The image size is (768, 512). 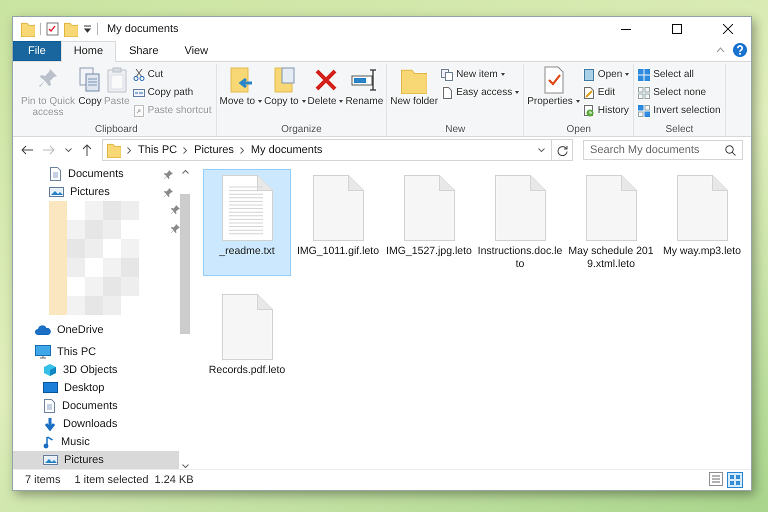 What do you see at coordinates (241, 80) in the screenshot?
I see `move-to-icon` at bounding box center [241, 80].